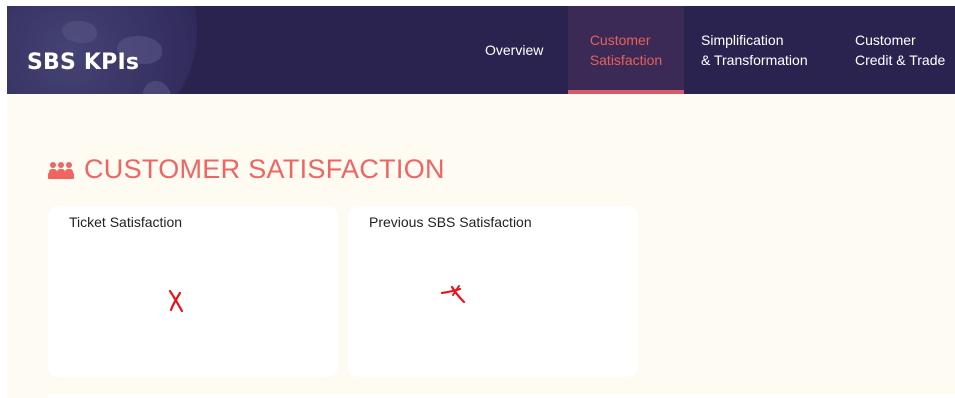  I want to click on section-title-text: CUSTOMER SATISFACTION, so click(264, 169).